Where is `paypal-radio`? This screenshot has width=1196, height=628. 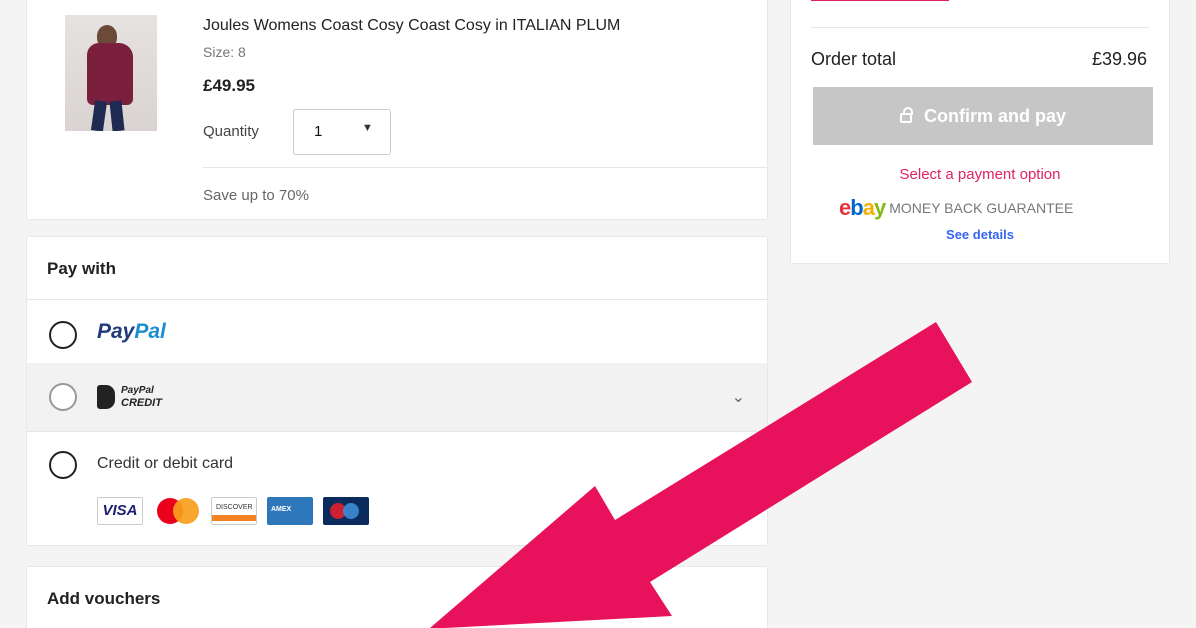 paypal-radio is located at coordinates (63, 335).